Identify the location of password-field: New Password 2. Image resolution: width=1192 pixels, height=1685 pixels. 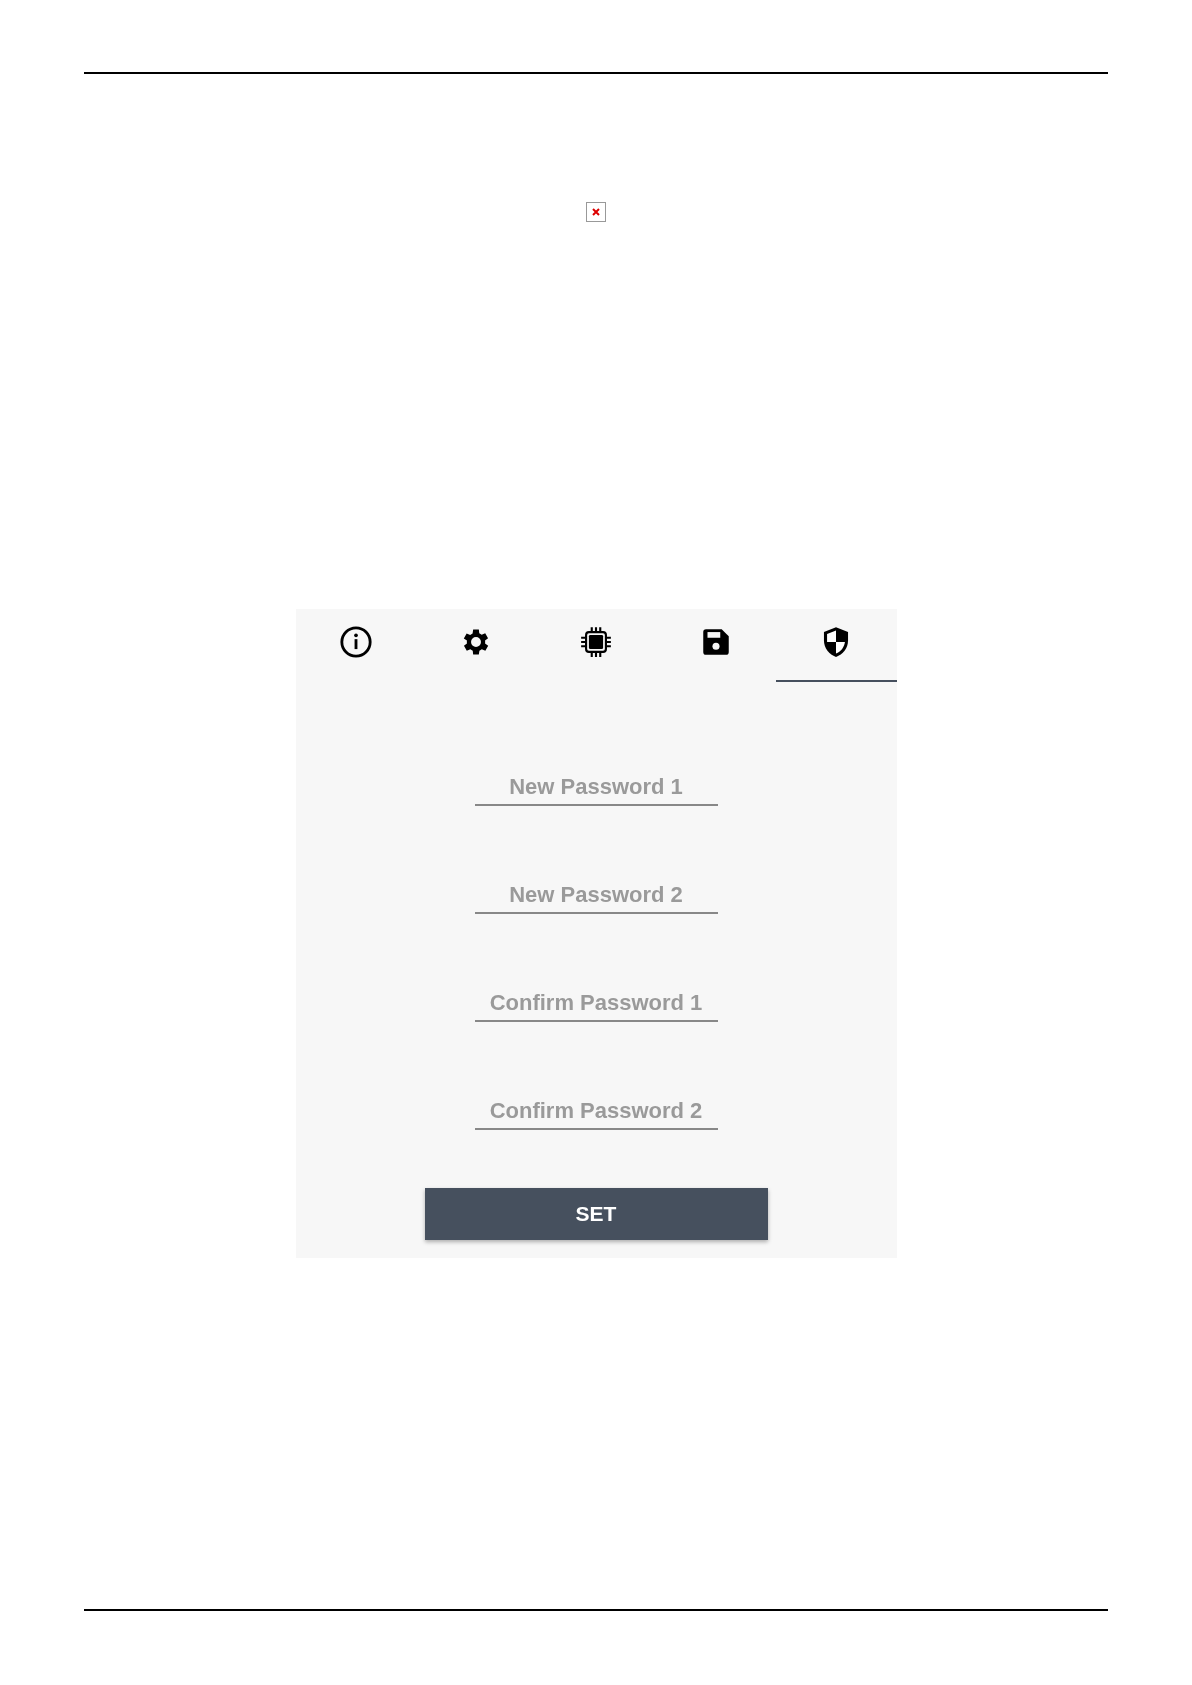
(596, 896).